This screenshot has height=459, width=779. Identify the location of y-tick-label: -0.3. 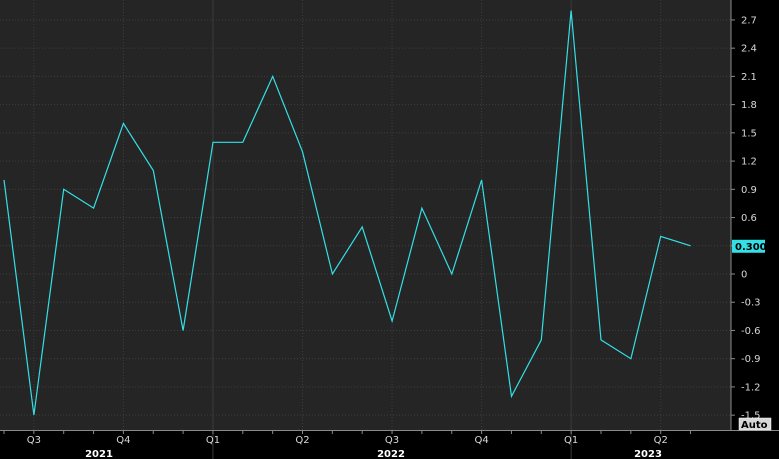
(751, 303).